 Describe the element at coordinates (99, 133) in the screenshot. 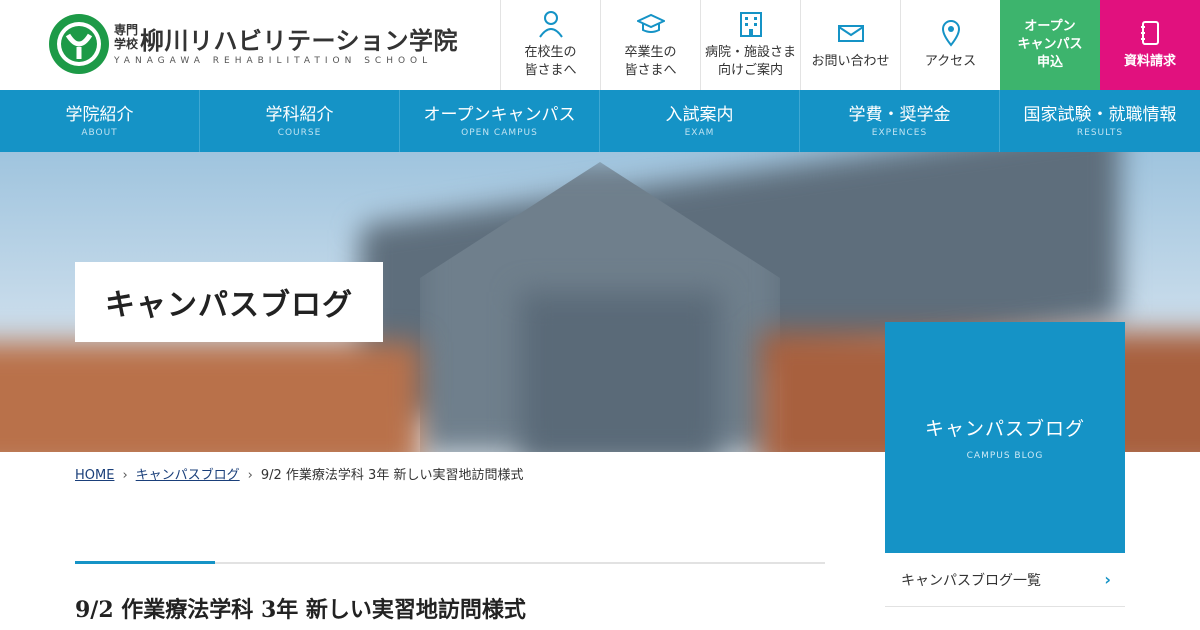

I see `nav-sublabel: ABOUT` at that location.